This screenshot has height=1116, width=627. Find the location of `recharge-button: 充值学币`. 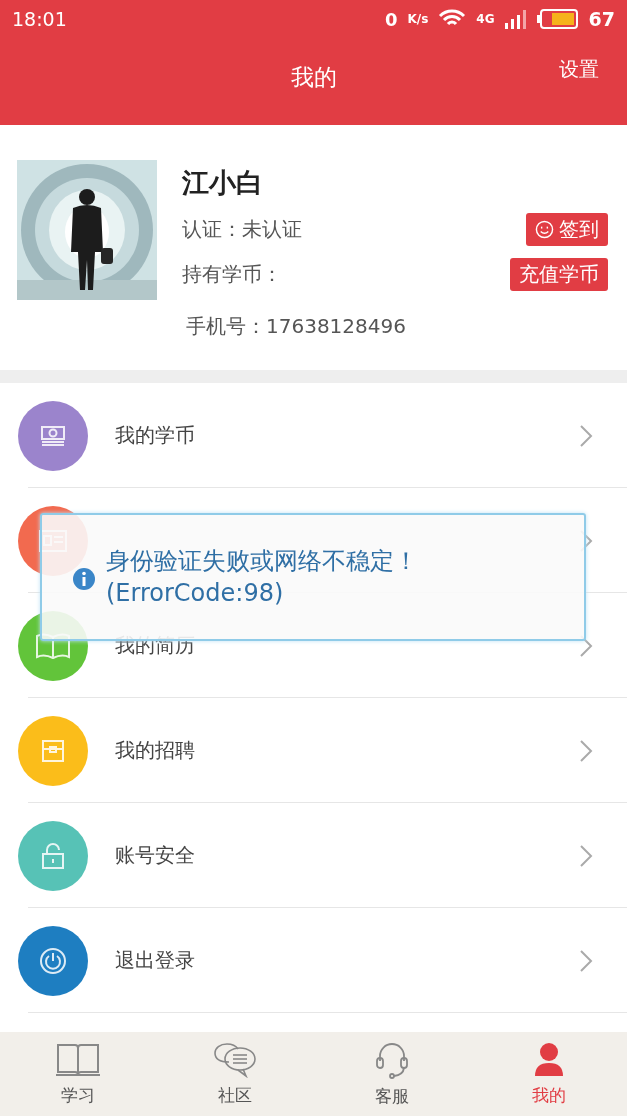

recharge-button: 充值学币 is located at coordinates (559, 274).